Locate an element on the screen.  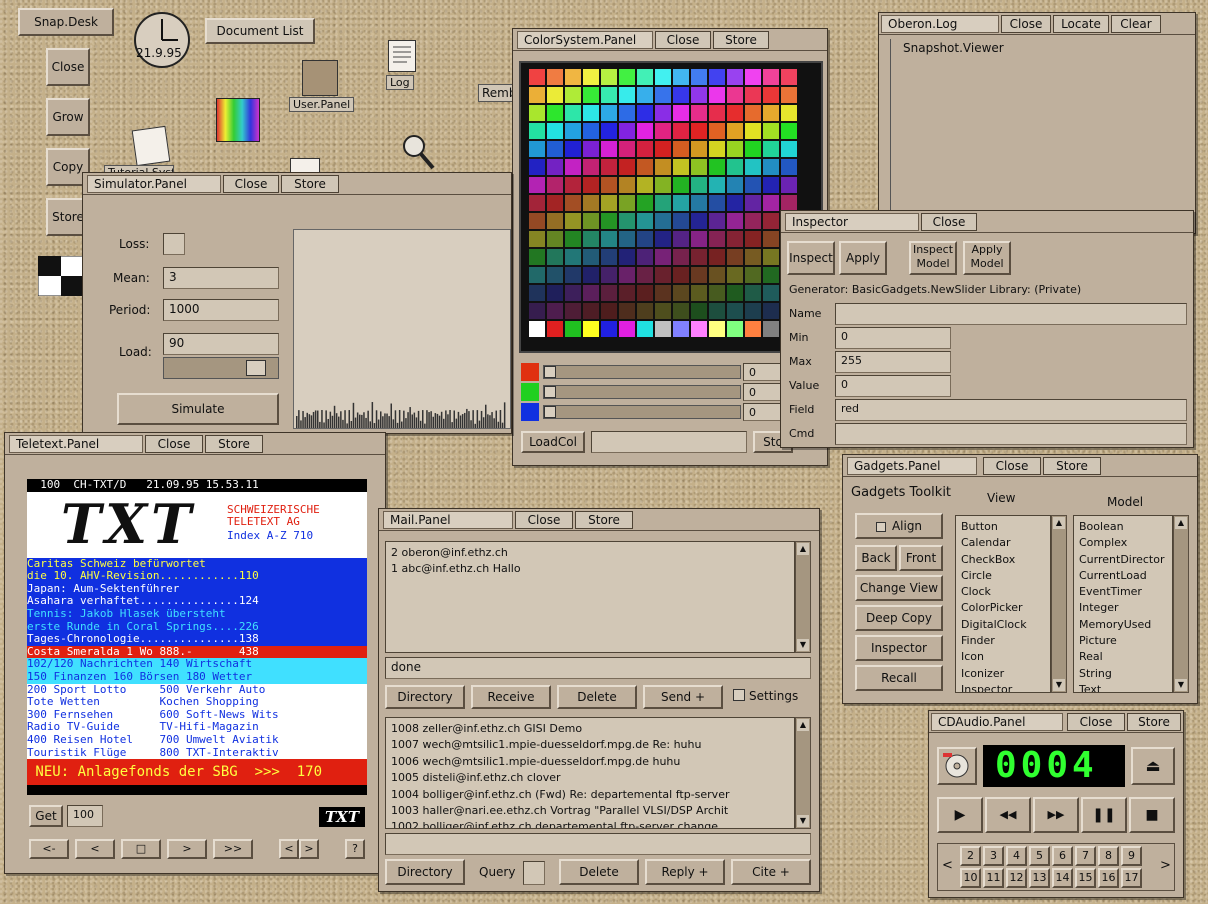
model-list-item: MemoryUsed is located at coordinates (1123, 625).